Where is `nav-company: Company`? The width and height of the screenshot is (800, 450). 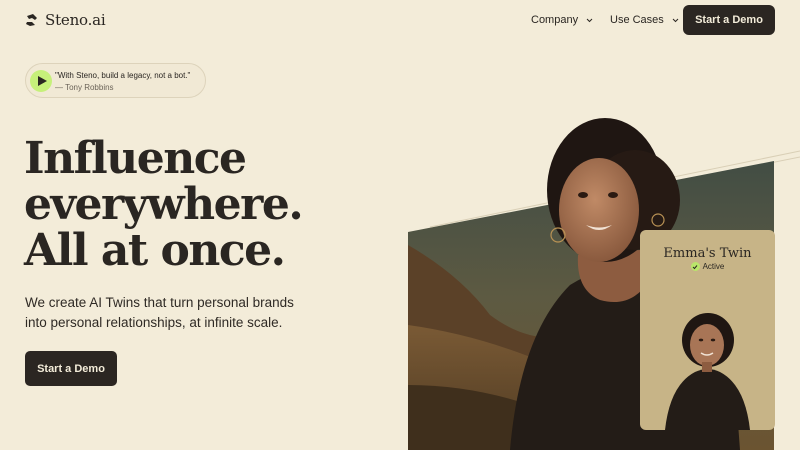 nav-company: Company is located at coordinates (562, 20).